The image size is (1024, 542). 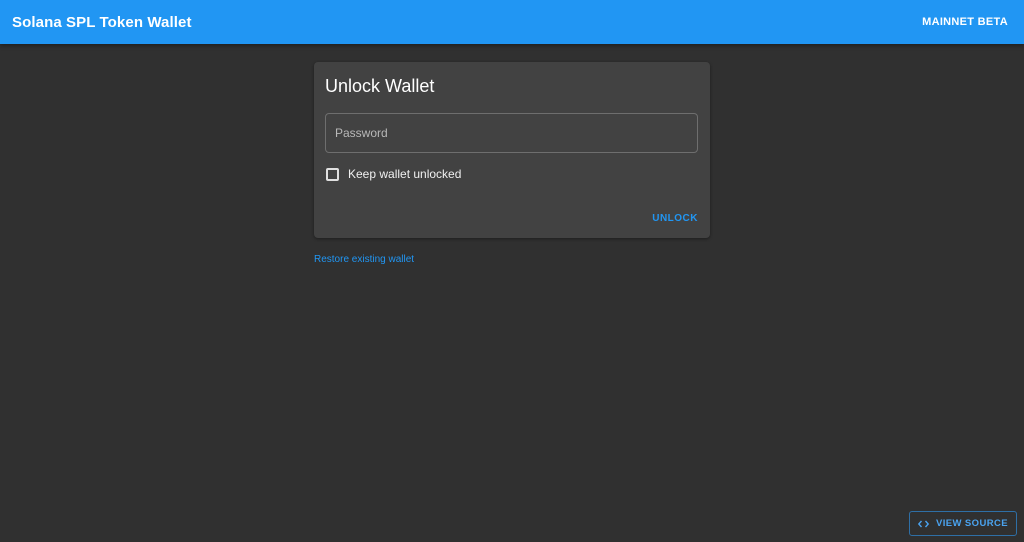 What do you see at coordinates (924, 524) in the screenshot?
I see `code-icon` at bounding box center [924, 524].